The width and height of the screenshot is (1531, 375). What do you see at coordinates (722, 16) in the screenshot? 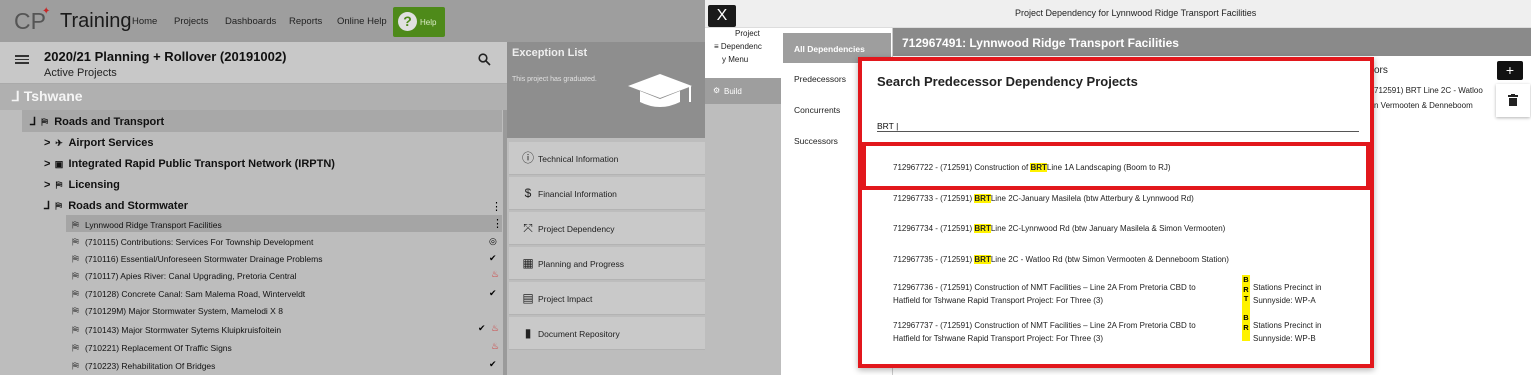
I see `close-button: X` at bounding box center [722, 16].